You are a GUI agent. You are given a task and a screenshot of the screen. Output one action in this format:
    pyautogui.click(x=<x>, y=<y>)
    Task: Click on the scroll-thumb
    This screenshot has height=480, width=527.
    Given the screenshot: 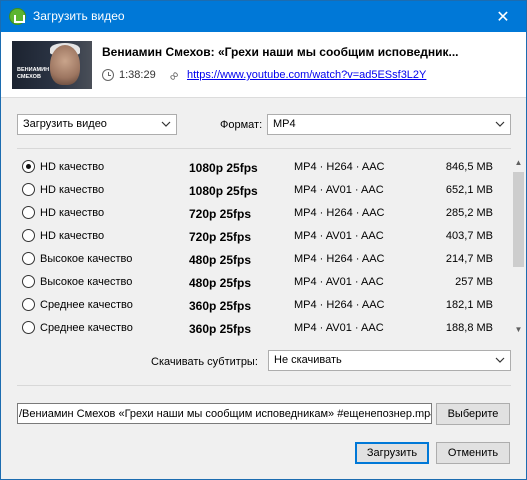 What is the action you would take?
    pyautogui.click(x=518, y=219)
    